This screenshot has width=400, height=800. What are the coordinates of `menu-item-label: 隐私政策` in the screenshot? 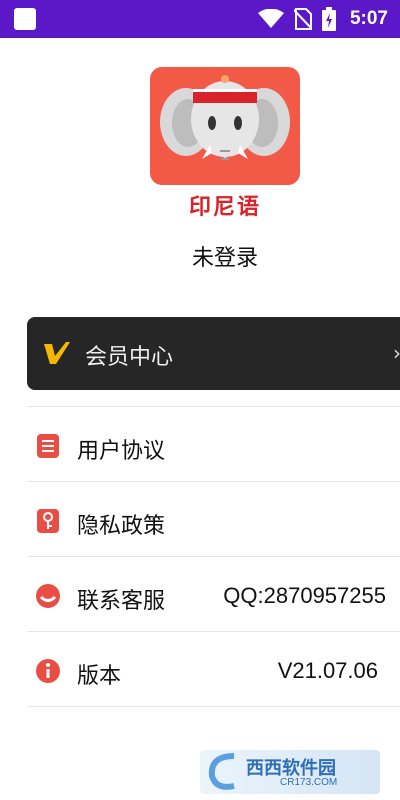 It's located at (121, 526).